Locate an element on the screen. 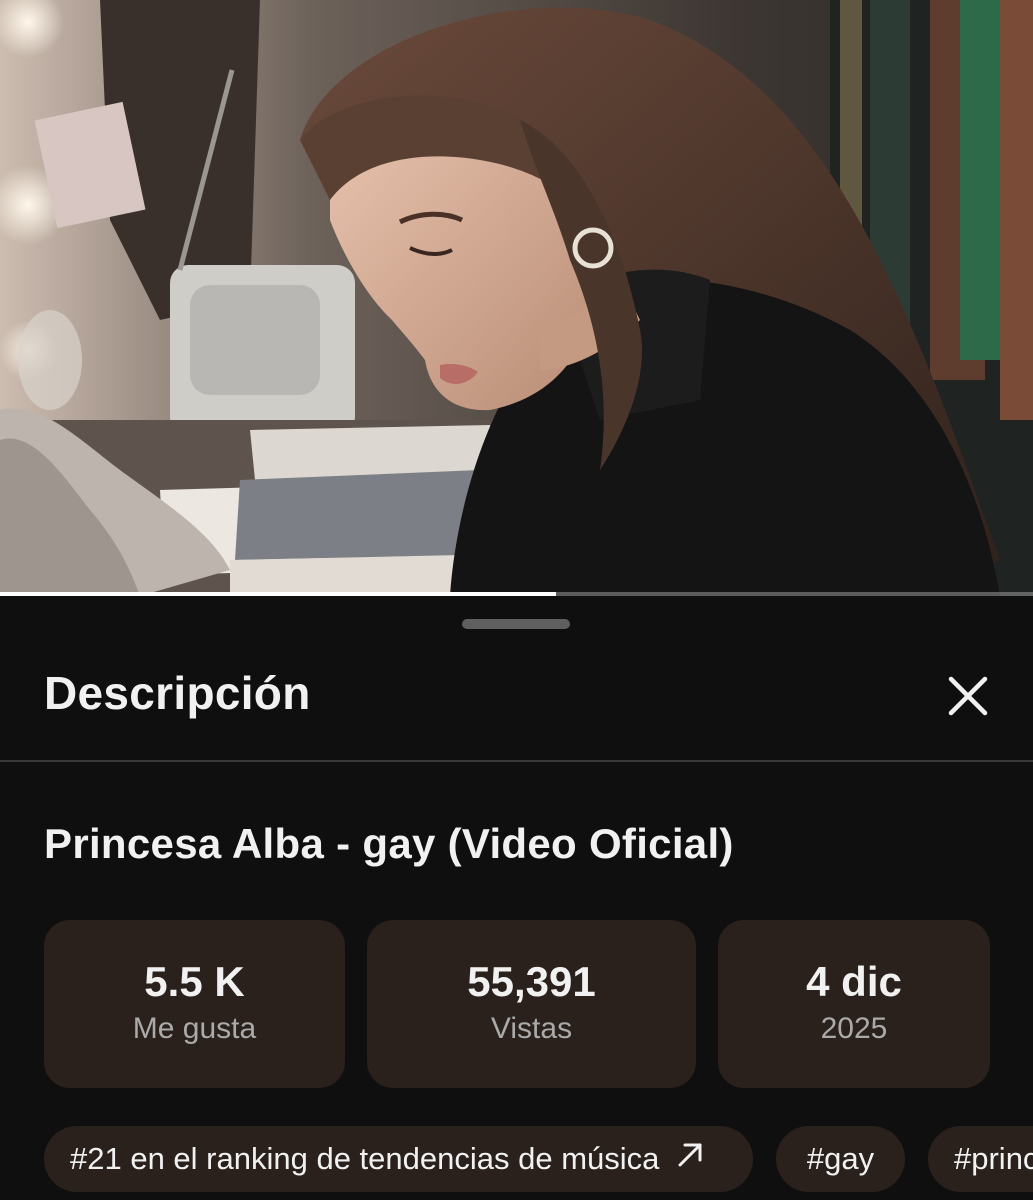 The width and height of the screenshot is (1033, 1200). likes-count: 5.5 K is located at coordinates (194, 981).